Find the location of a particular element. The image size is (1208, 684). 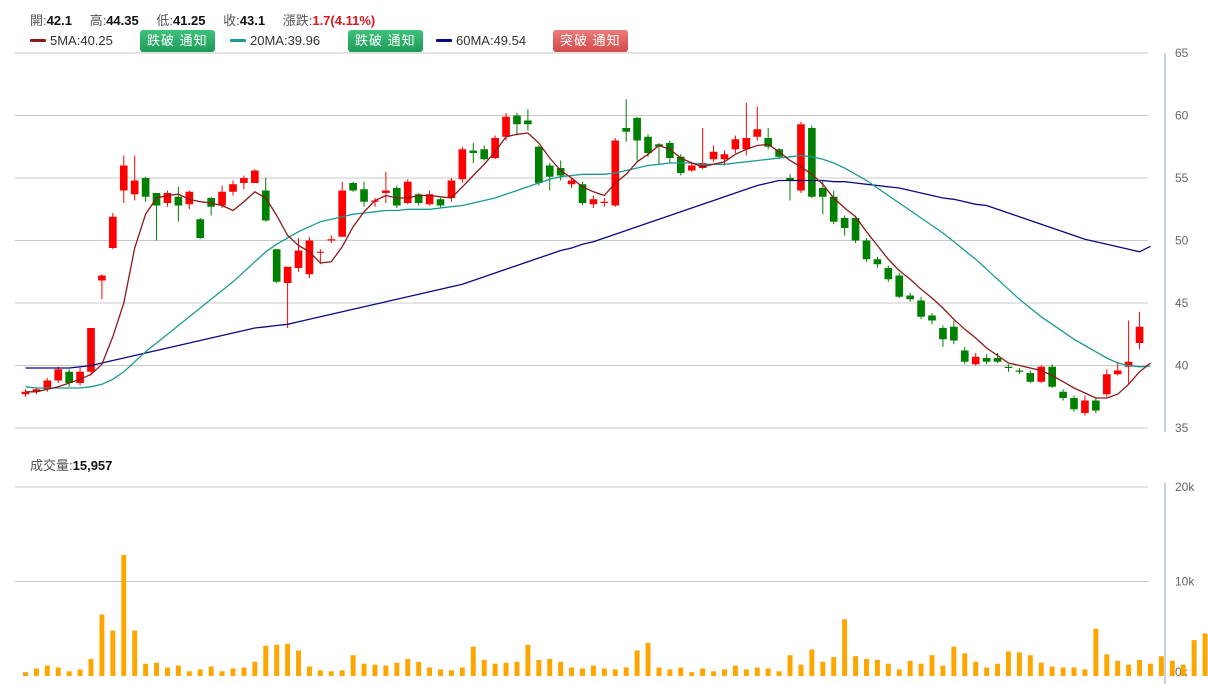

volume-tick-label: 20k is located at coordinates (1185, 487).